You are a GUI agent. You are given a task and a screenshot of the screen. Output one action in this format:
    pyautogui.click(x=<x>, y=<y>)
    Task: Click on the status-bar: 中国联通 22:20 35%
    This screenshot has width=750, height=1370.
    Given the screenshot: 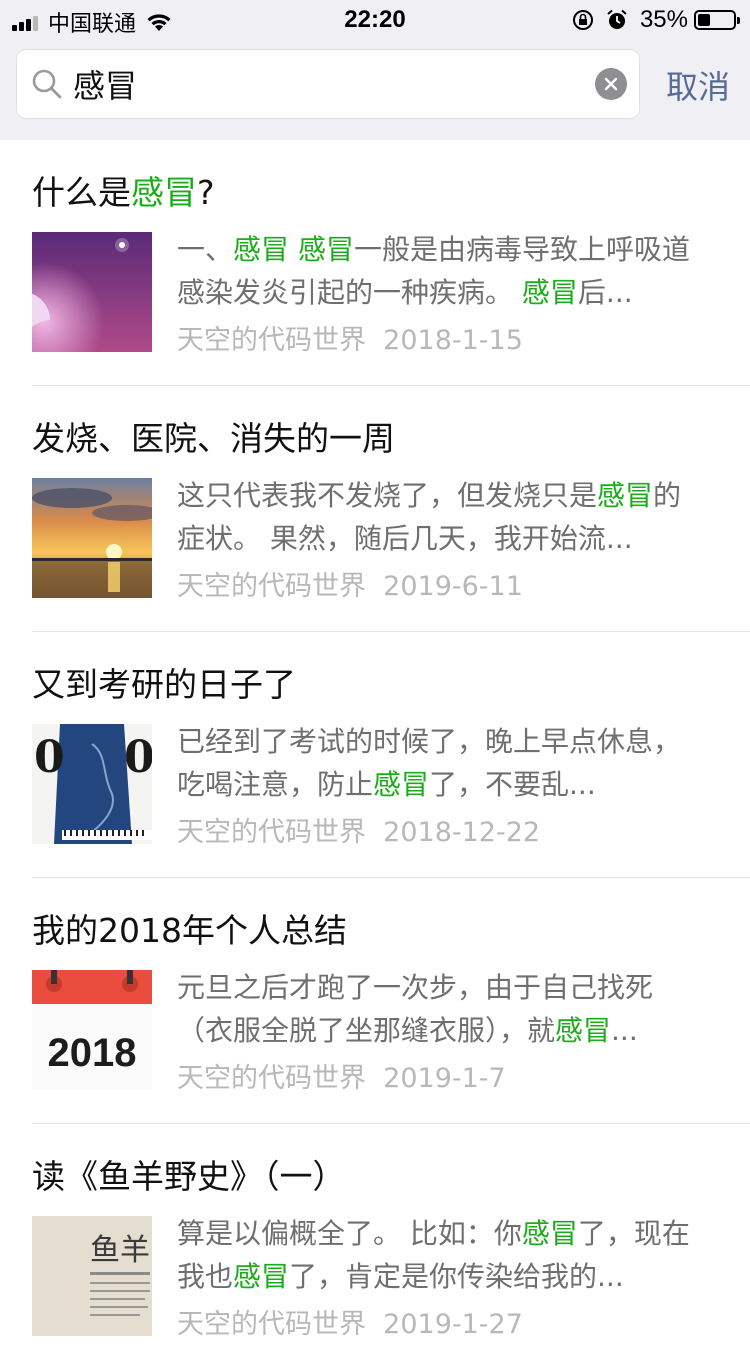 What is the action you would take?
    pyautogui.click(x=375, y=20)
    